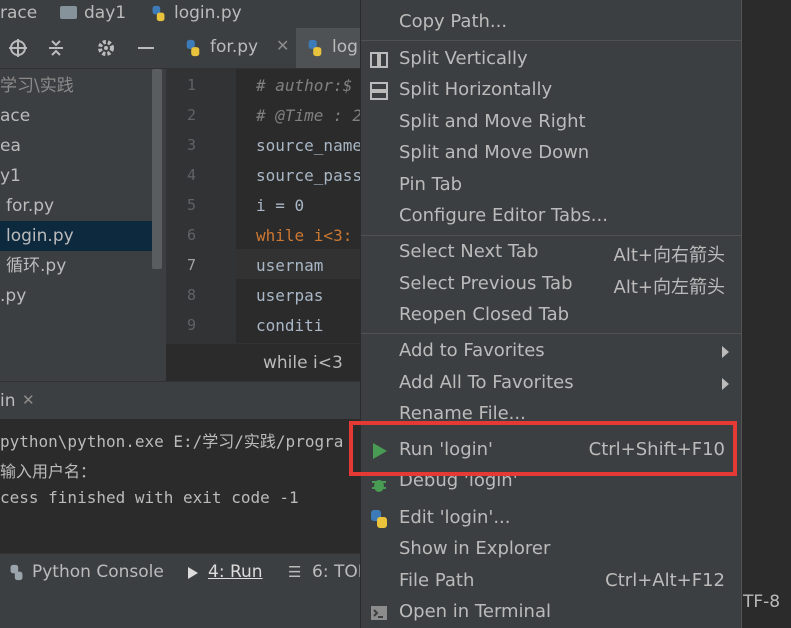 The width and height of the screenshot is (791, 628). Describe the element at coordinates (208, 13) in the screenshot. I see `breadcrumb-file: login.py` at that location.